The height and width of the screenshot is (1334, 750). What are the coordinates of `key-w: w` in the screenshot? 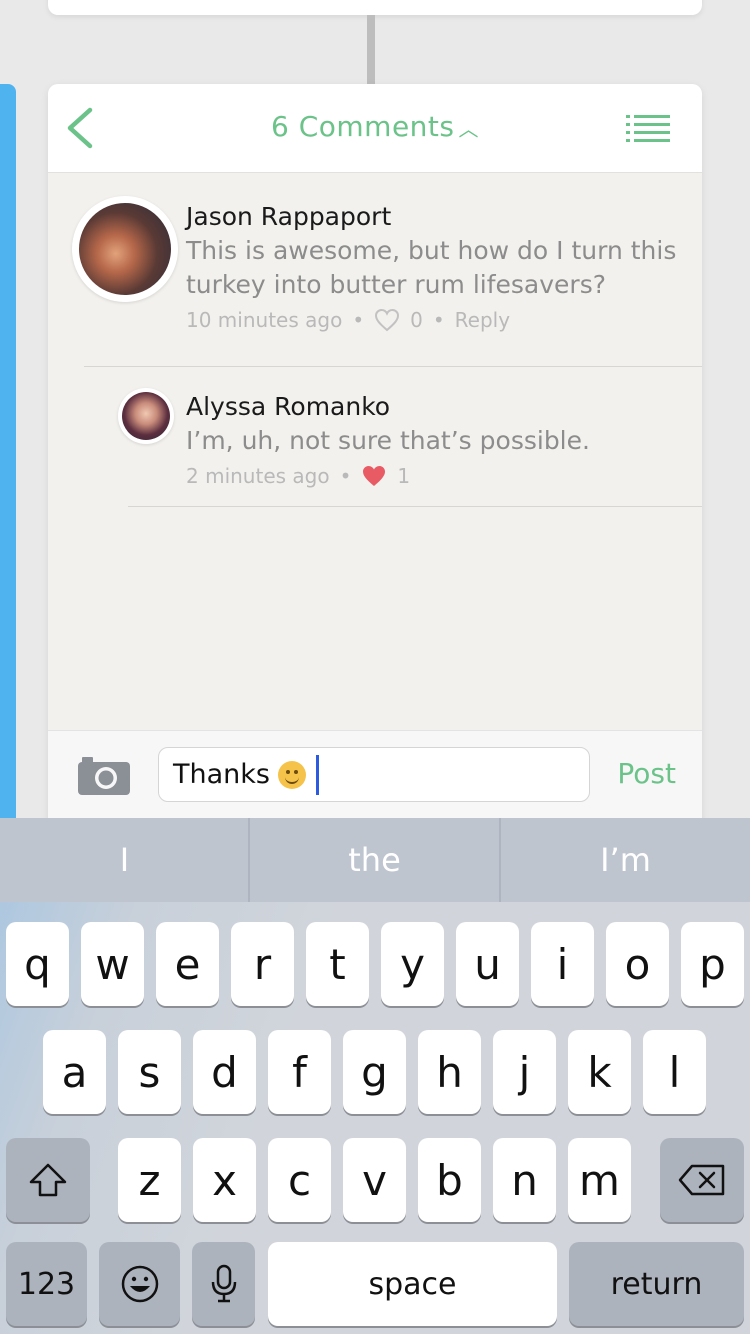 It's located at (112, 964).